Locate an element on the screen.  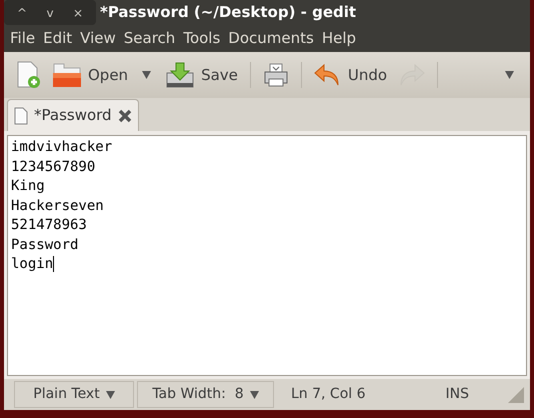
cursor-position: Ln 7, Col 6 is located at coordinates (328, 394).